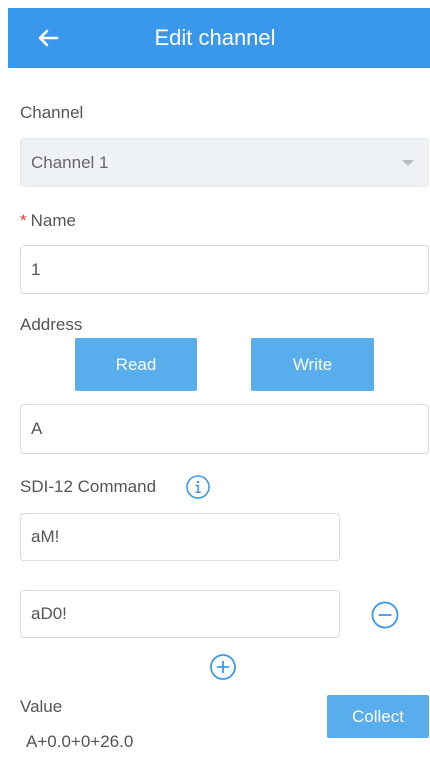 The width and height of the screenshot is (430, 778). Describe the element at coordinates (37, 428) in the screenshot. I see `address-value: A` at that location.